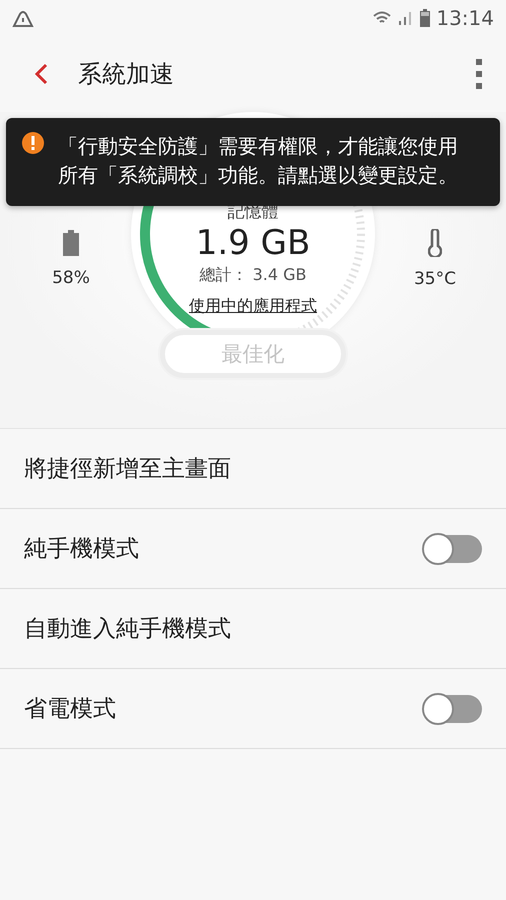 This screenshot has width=506, height=900. Describe the element at coordinates (127, 469) in the screenshot. I see `setting-label: 將捷徑新增至主畫面` at that location.